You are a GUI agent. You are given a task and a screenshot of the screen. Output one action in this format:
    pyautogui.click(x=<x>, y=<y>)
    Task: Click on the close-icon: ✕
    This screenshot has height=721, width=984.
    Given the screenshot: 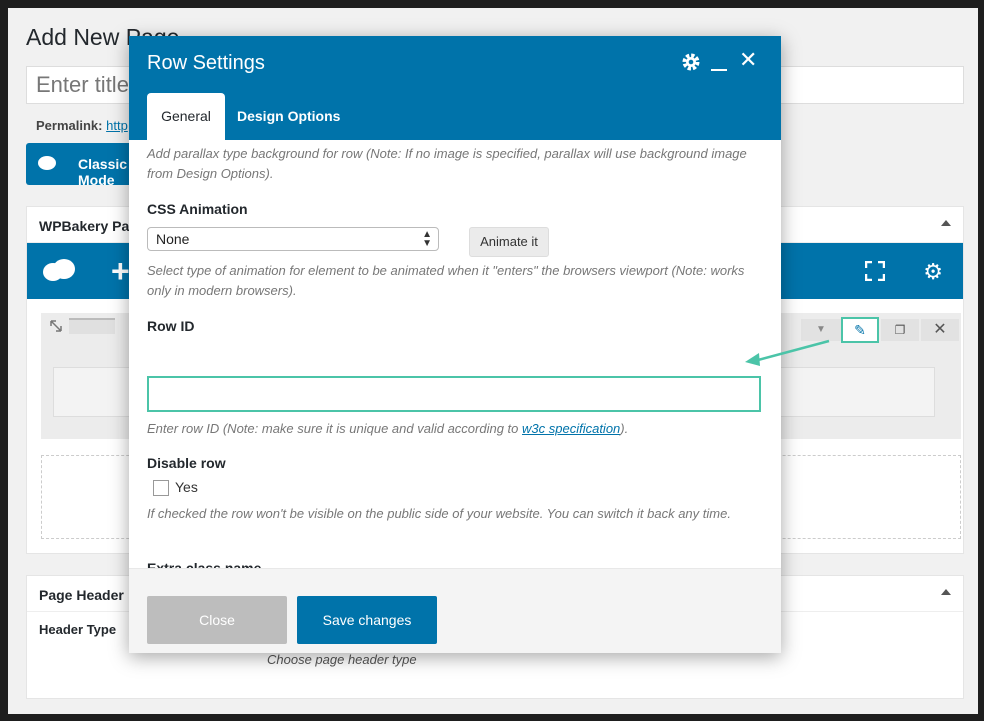 What is the action you would take?
    pyautogui.click(x=748, y=60)
    